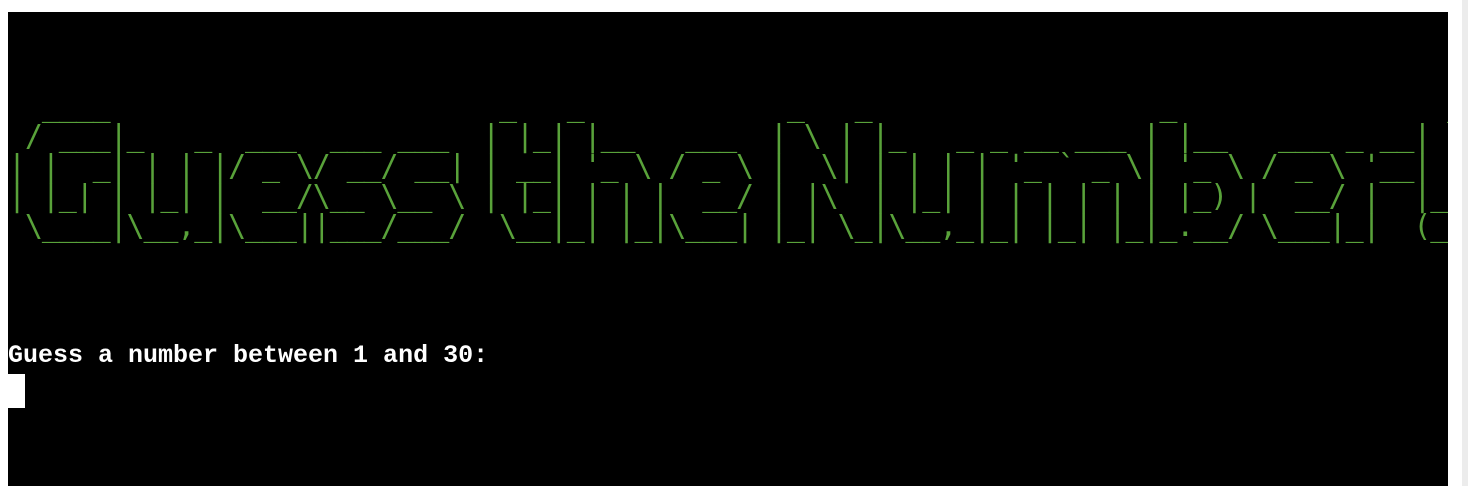  Describe the element at coordinates (1465, 243) in the screenshot. I see `scrollbar` at that location.